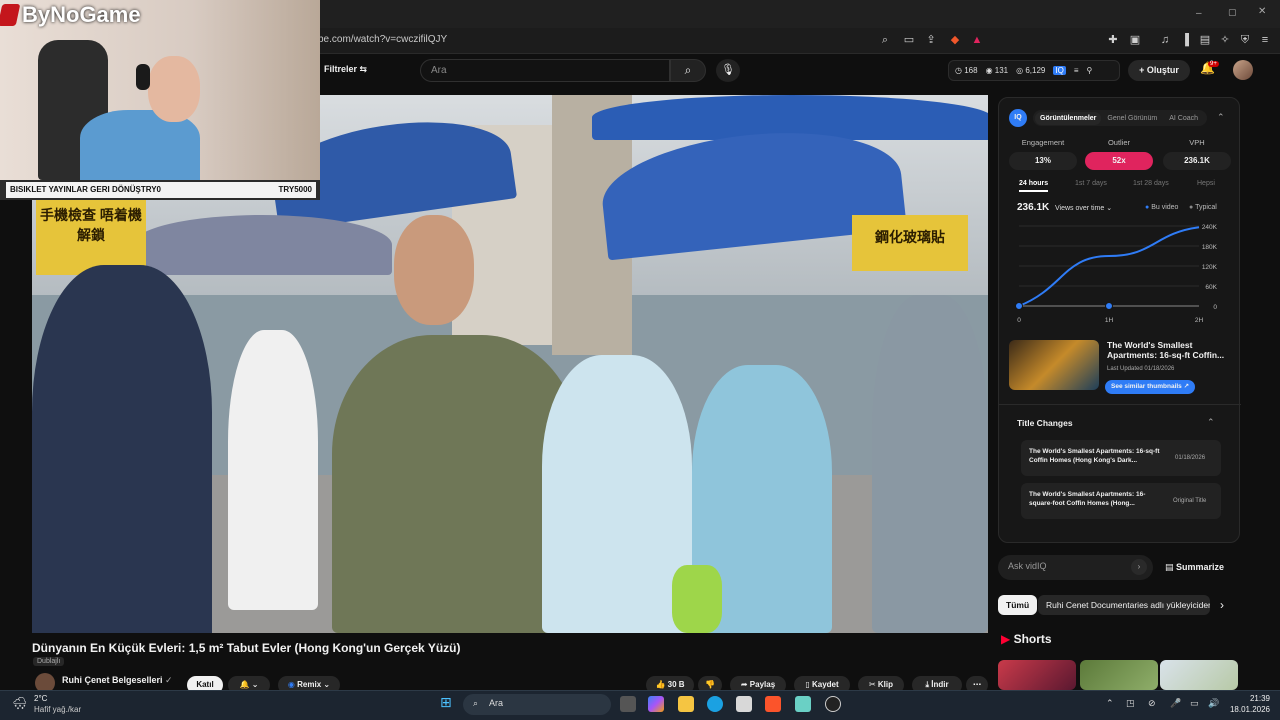 This screenshot has width=1280, height=720. I want to click on minimize-icon: –, so click(1199, 13).